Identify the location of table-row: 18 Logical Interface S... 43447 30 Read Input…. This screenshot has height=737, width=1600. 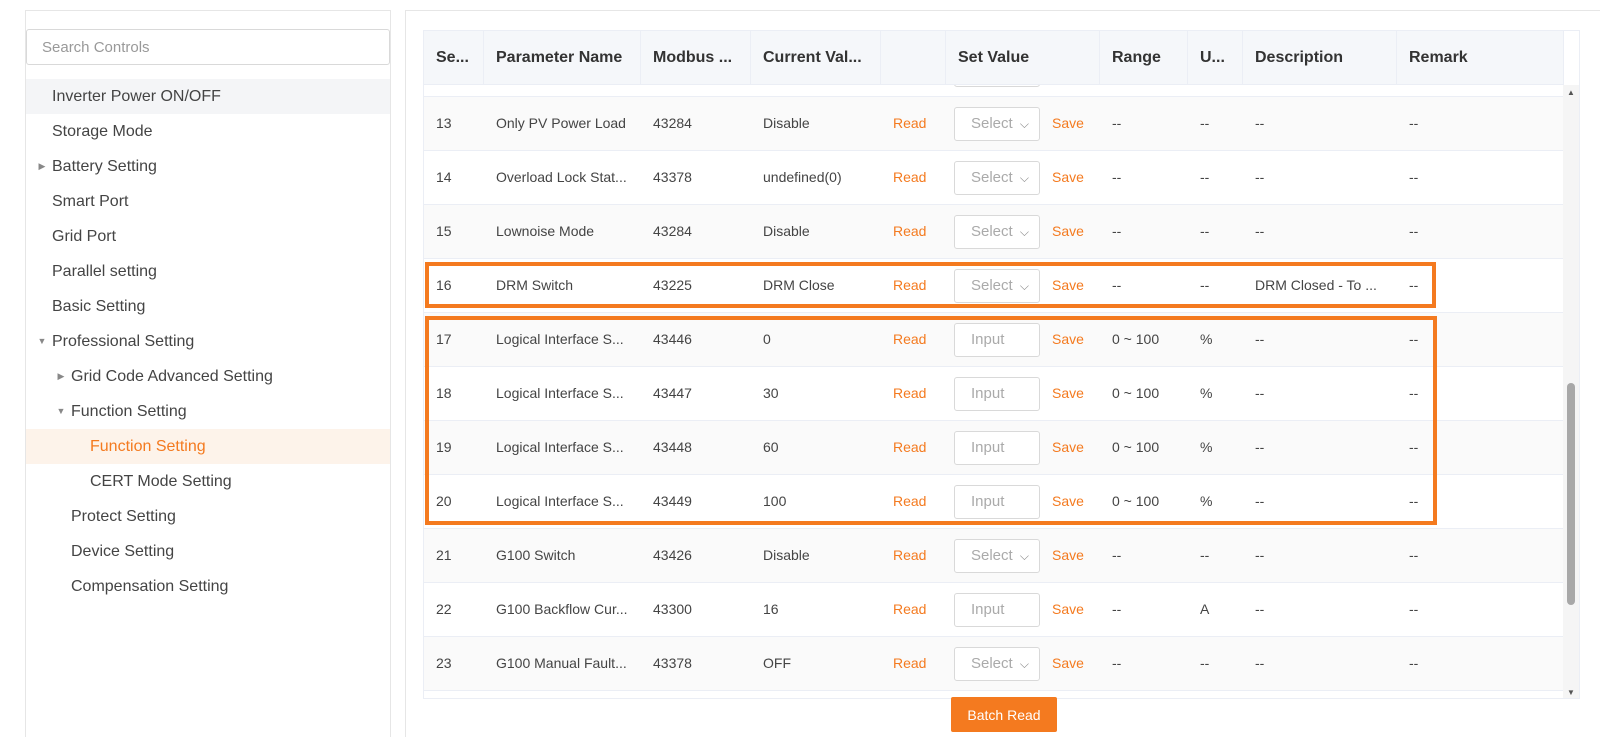
(994, 394).